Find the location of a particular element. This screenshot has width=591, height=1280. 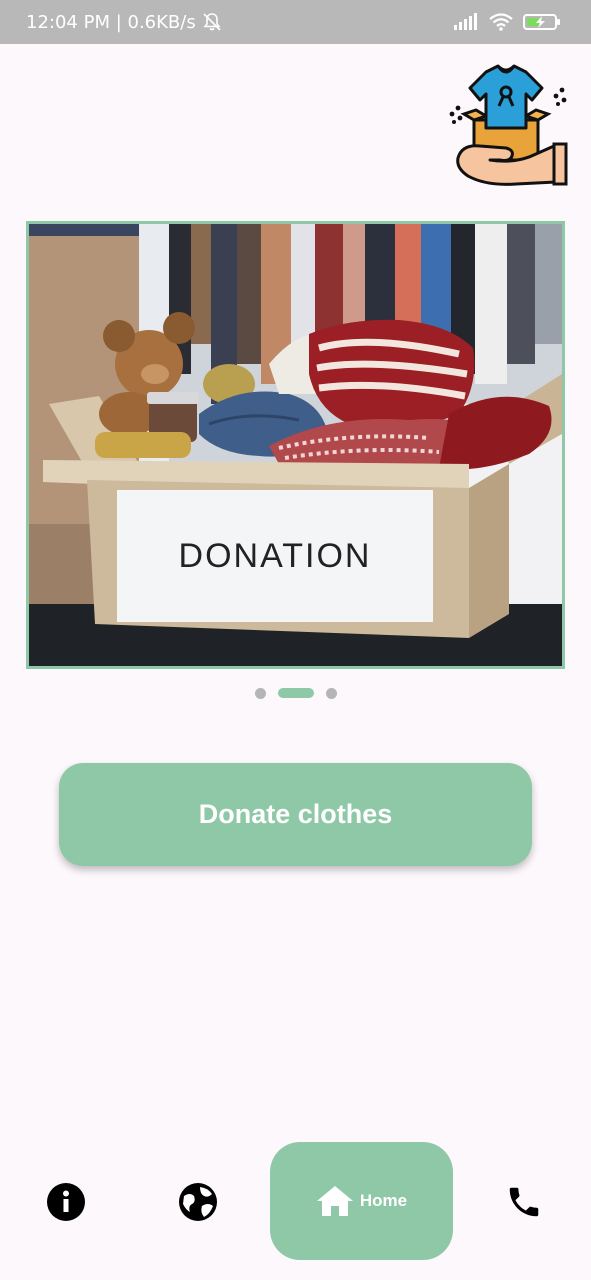

donation-box-label: DONATION is located at coordinates (275, 556).